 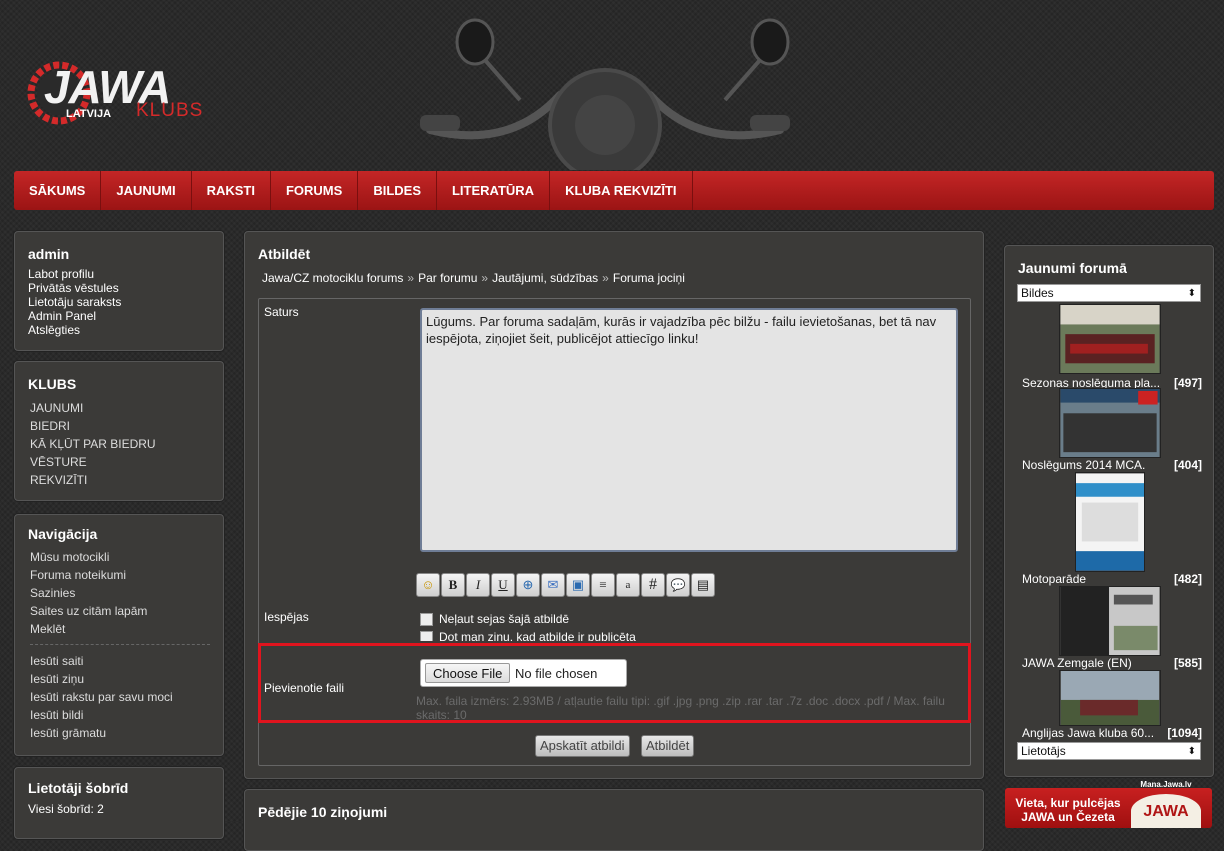 What do you see at coordinates (74, 330) in the screenshot?
I see `link-logout: Atslēgties` at bounding box center [74, 330].